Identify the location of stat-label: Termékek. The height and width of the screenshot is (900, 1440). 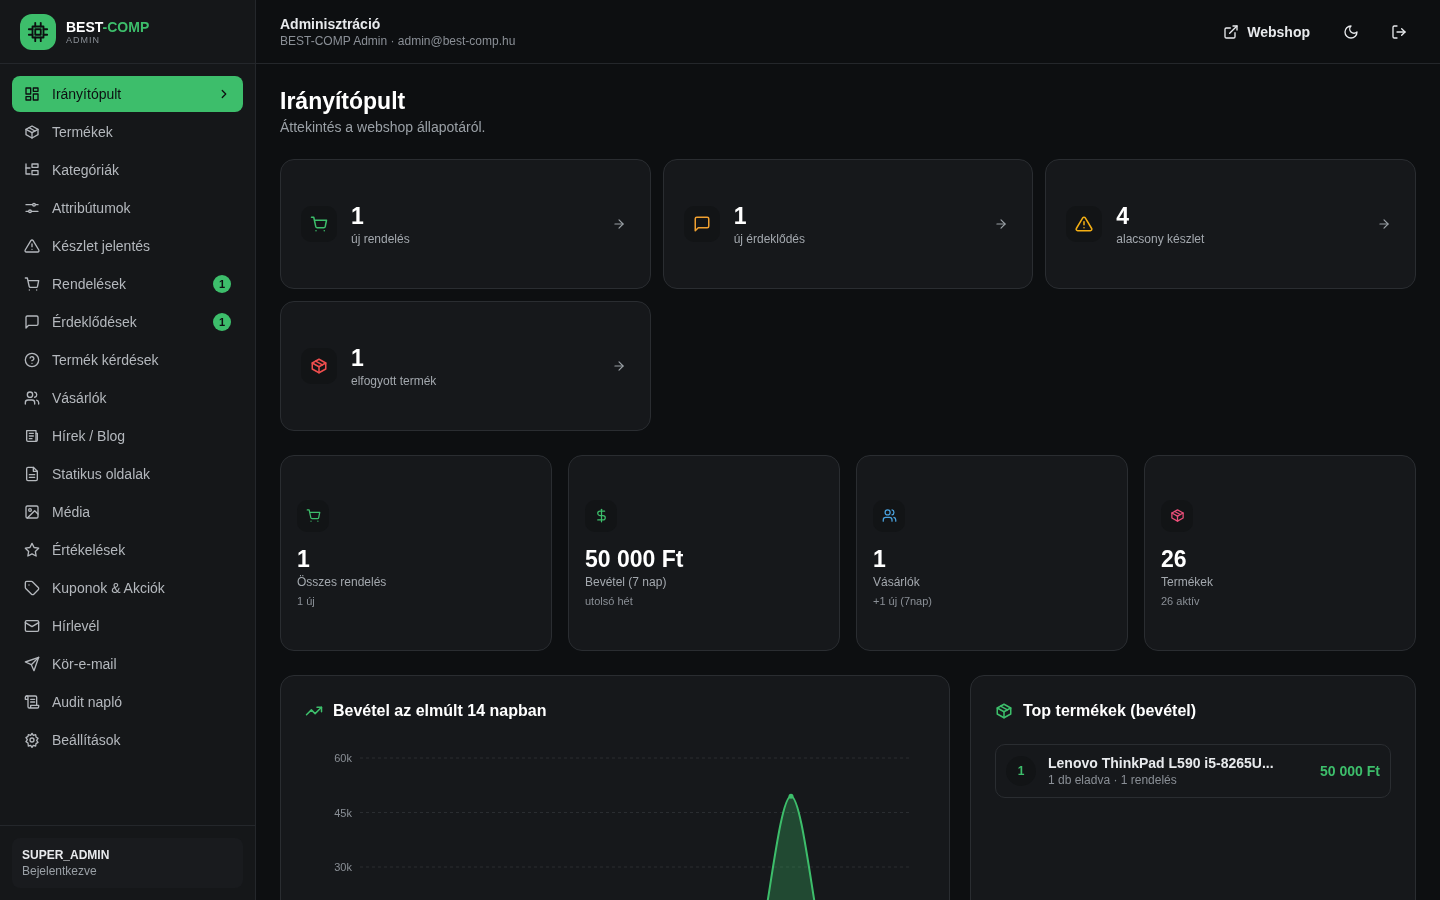
(1187, 581).